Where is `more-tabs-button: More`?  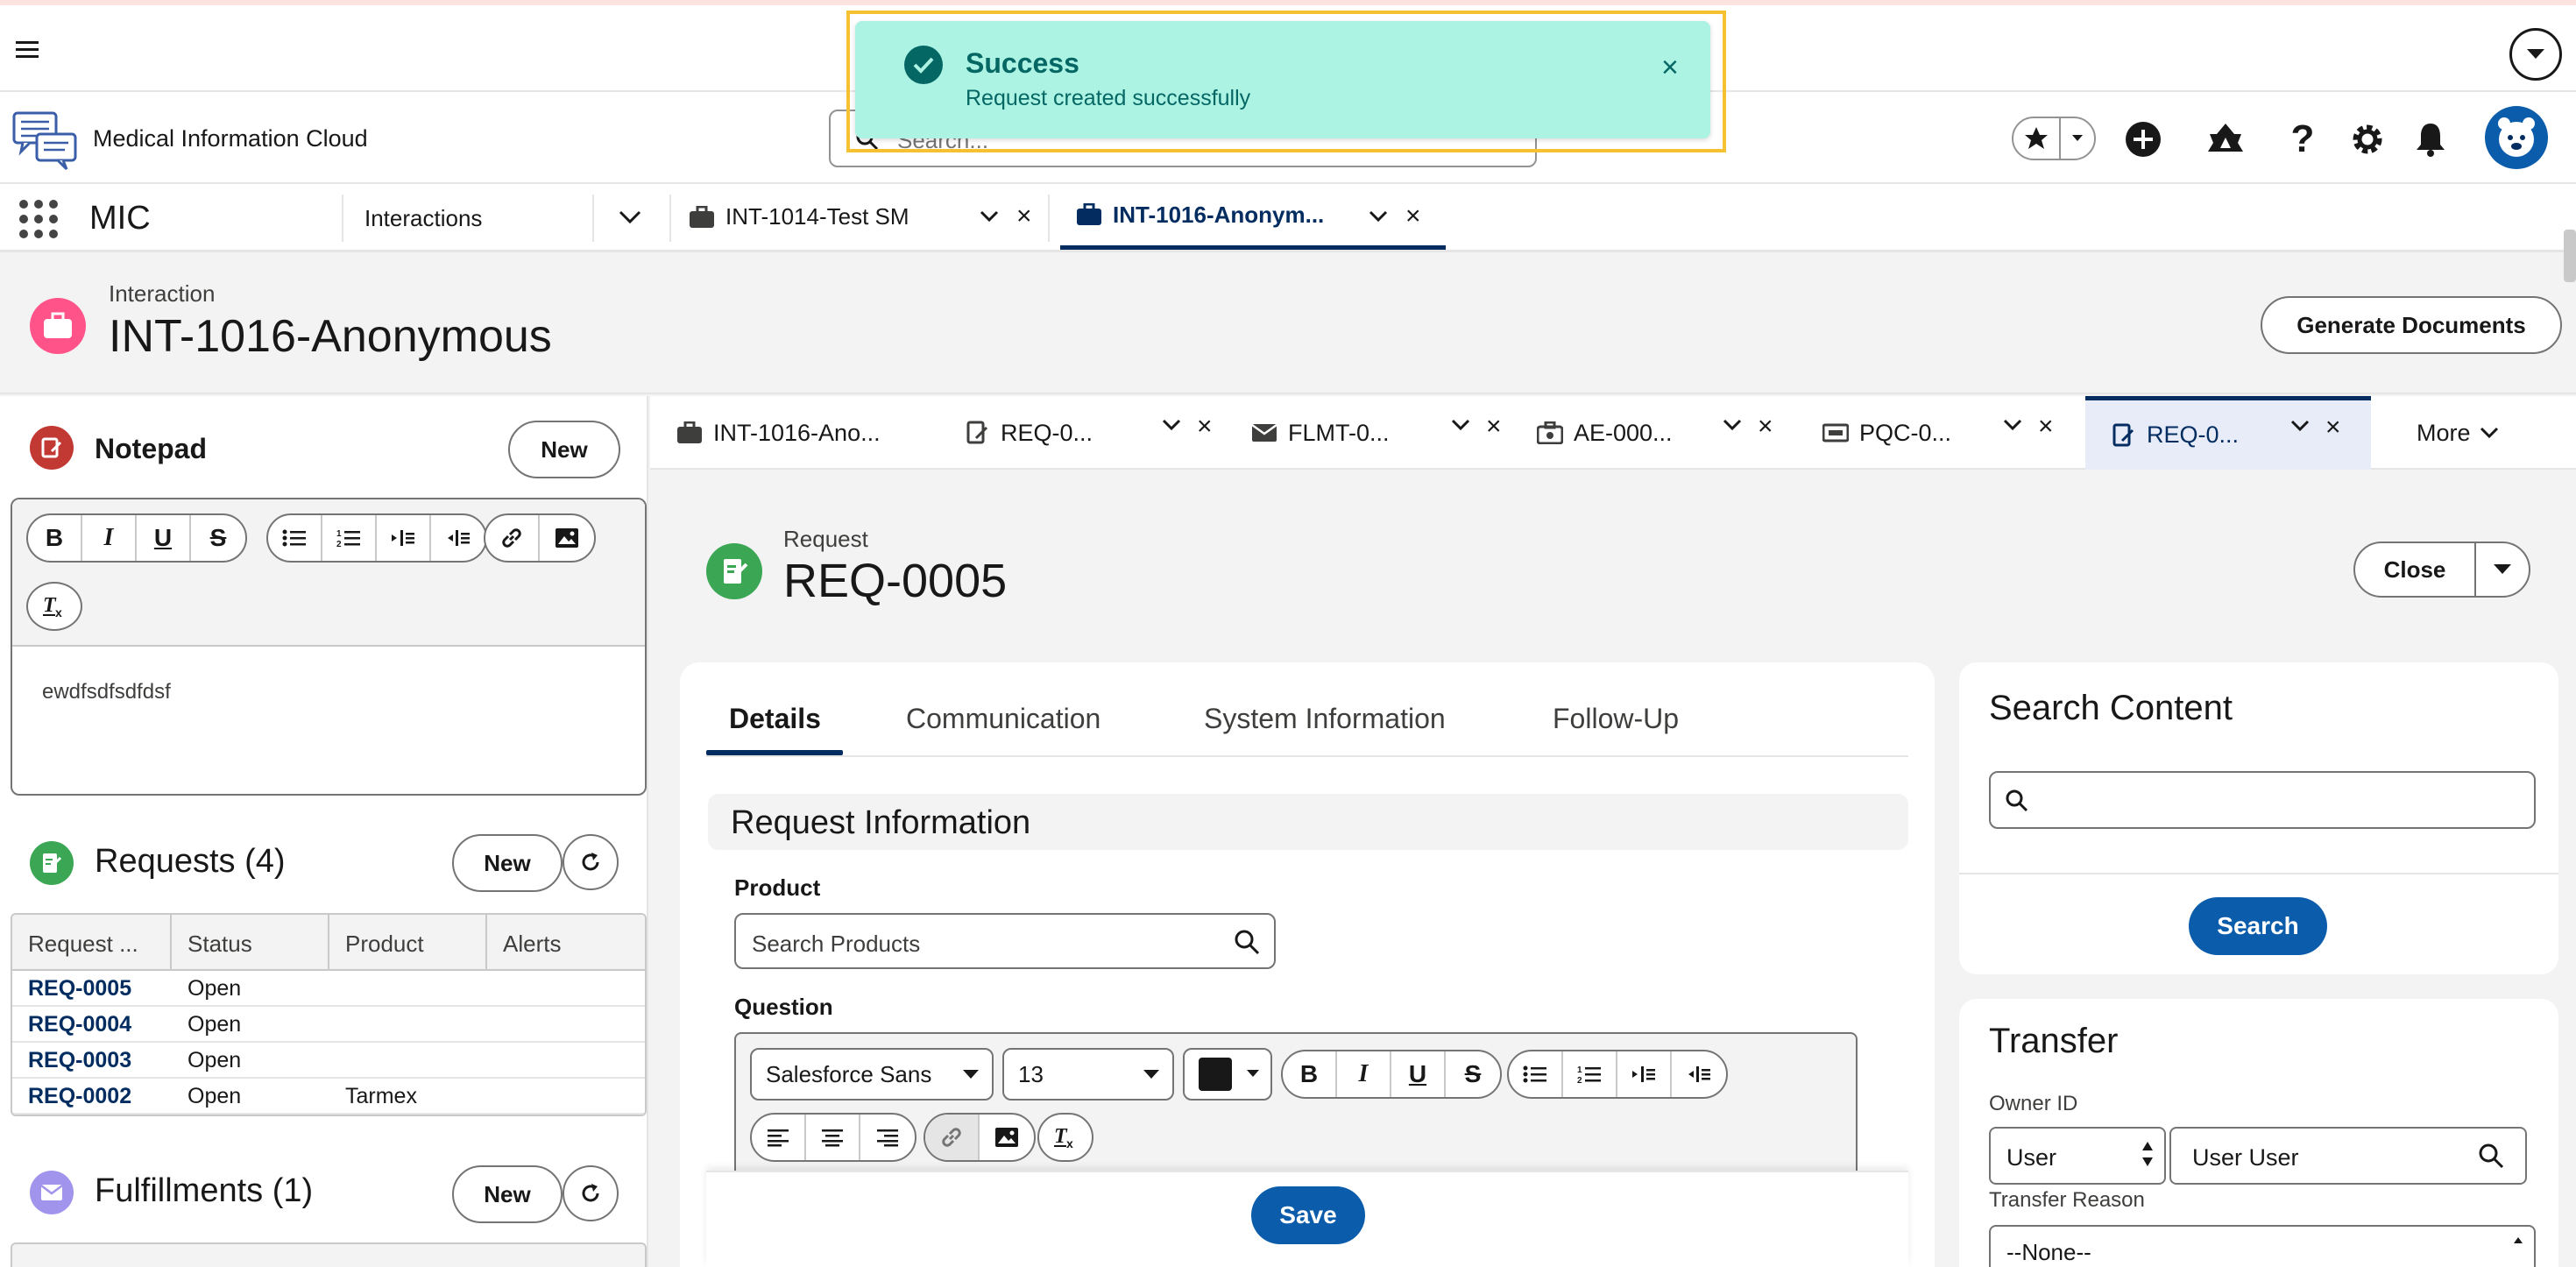
more-tabs-button: More is located at coordinates (2491, 433).